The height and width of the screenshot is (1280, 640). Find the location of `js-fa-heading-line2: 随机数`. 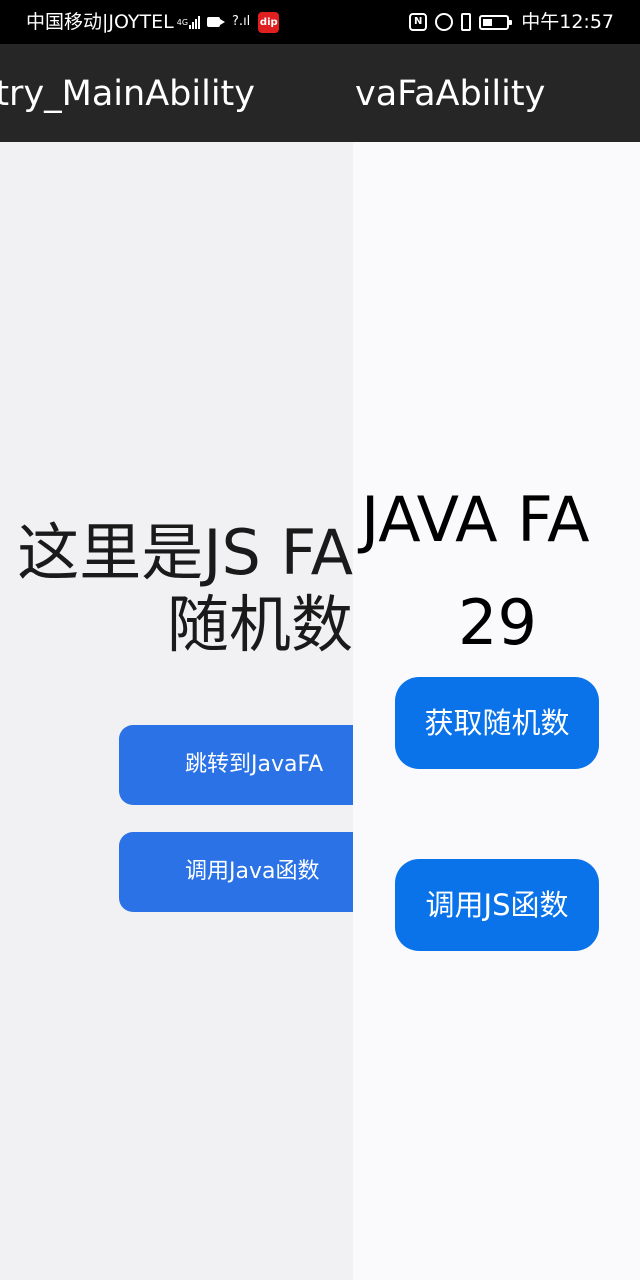

js-fa-heading-line2: 随机数 is located at coordinates (259, 624).